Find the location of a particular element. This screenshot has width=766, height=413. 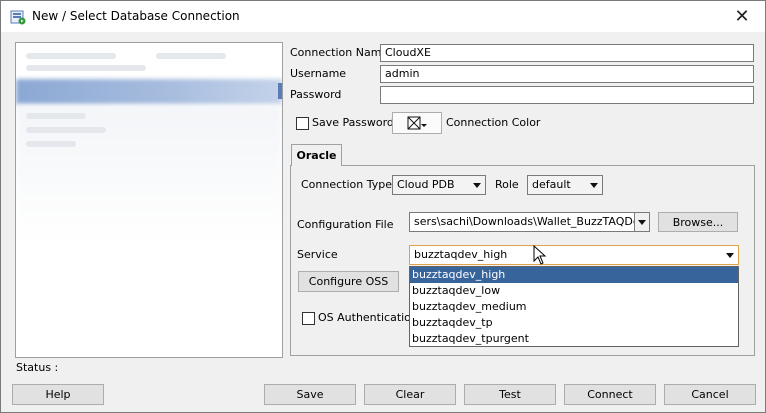

role-value: default is located at coordinates (551, 184).